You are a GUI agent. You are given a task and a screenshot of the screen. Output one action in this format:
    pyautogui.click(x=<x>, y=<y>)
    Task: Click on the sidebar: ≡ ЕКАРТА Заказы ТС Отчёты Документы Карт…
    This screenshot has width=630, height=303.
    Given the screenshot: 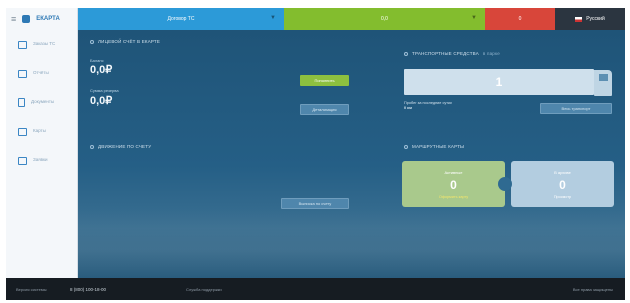 What is the action you would take?
    pyautogui.click(x=42, y=143)
    